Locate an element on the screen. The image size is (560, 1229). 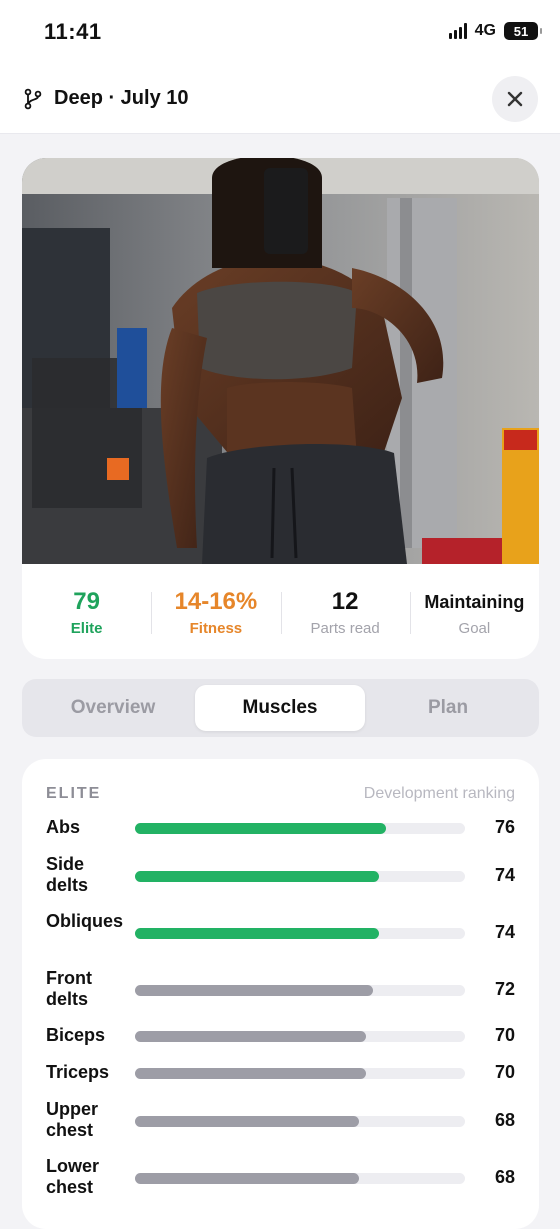
tab-plan: Plan is located at coordinates (448, 708).